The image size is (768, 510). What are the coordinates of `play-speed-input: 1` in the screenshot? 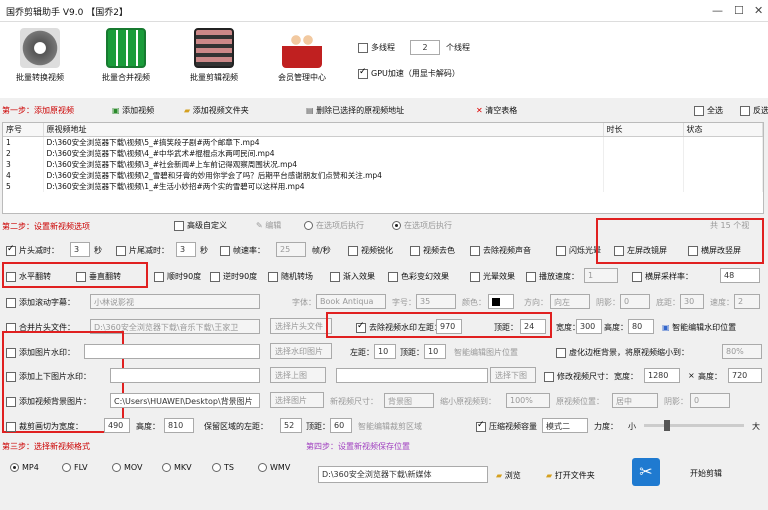 It's located at (601, 275).